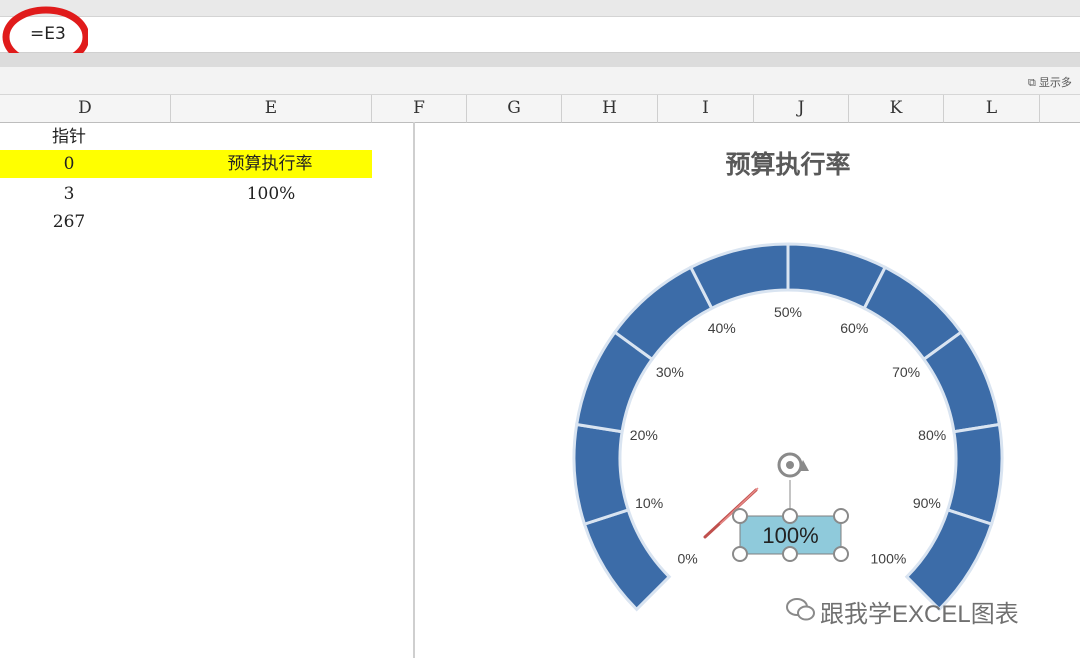 The height and width of the screenshot is (658, 1080). What do you see at coordinates (69, 137) in the screenshot?
I see `cell-d1: 指针` at bounding box center [69, 137].